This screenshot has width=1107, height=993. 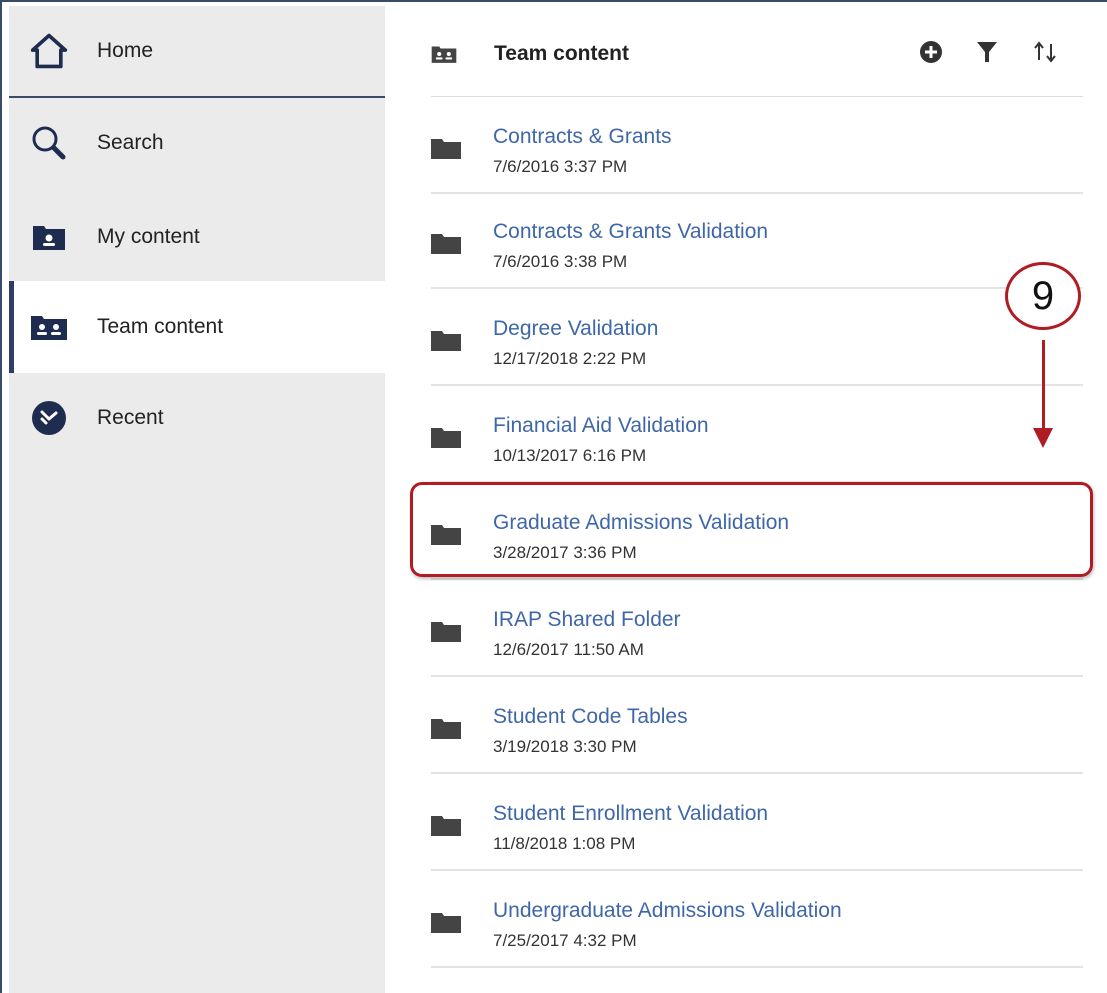 What do you see at coordinates (641, 523) in the screenshot?
I see `folder-name: Graduate Admissions Validation` at bounding box center [641, 523].